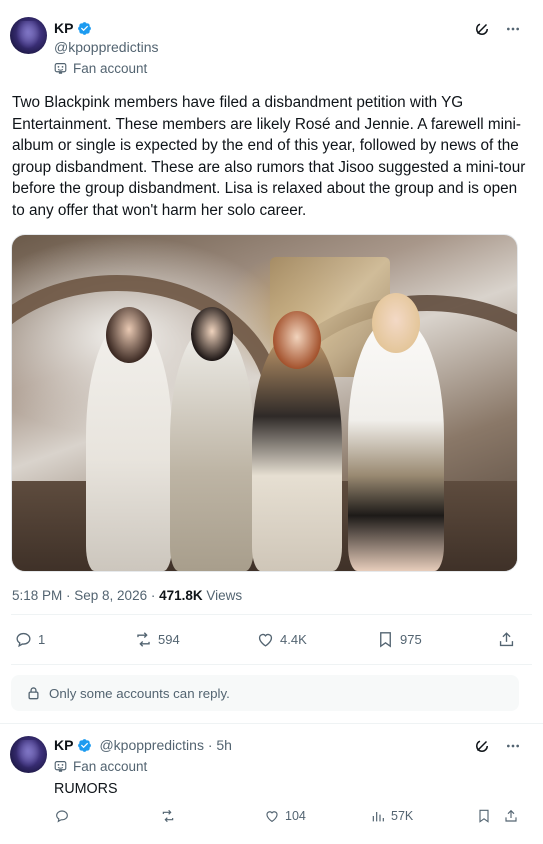 Image resolution: width=543 pixels, height=844 pixels. Describe the element at coordinates (169, 639) in the screenshot. I see `repost-count: 594` at that location.